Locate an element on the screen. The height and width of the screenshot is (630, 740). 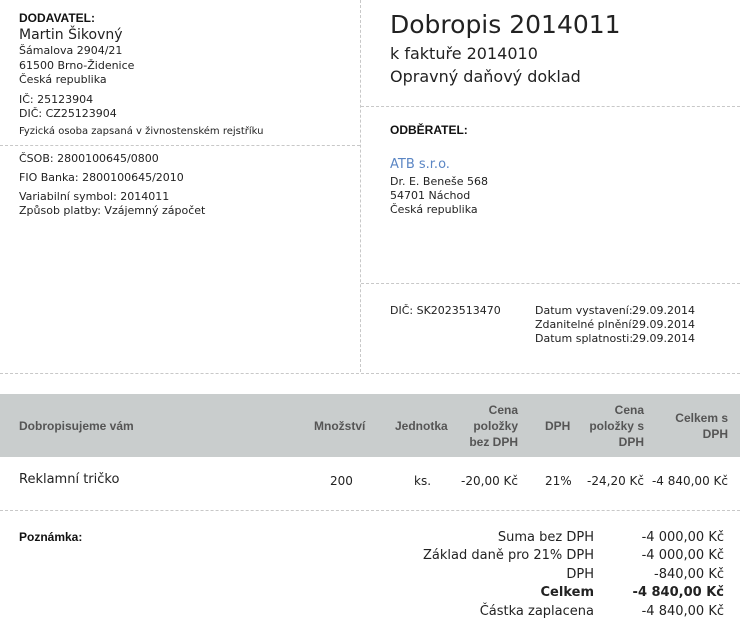
supplier-country: Česká republika is located at coordinates (63, 79).